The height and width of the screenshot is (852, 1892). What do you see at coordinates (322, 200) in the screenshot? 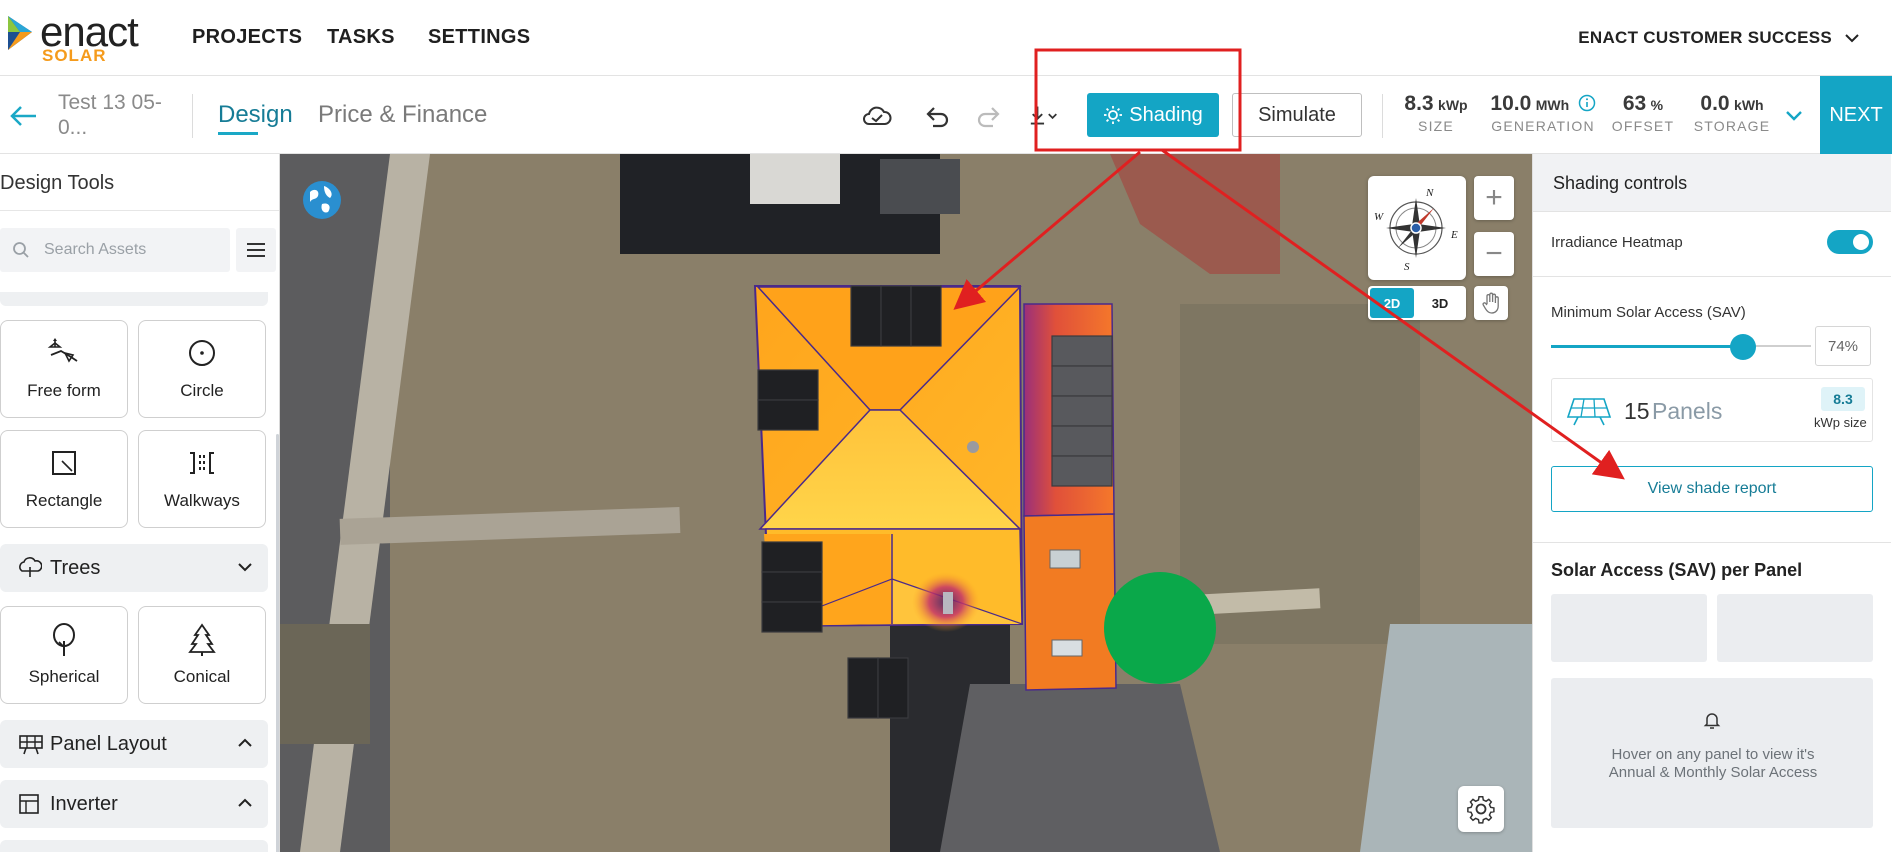
I see `globe-icon` at bounding box center [322, 200].